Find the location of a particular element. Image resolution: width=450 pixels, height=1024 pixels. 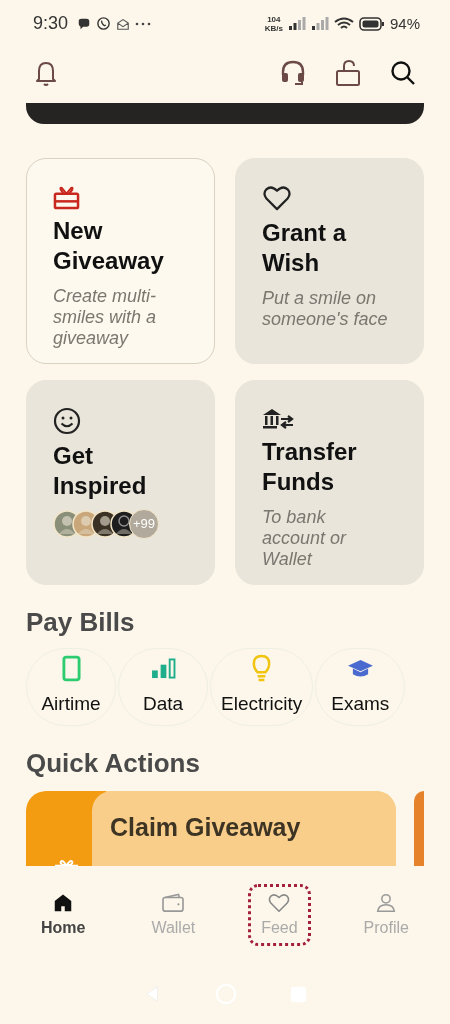

headset-icon is located at coordinates (293, 73).